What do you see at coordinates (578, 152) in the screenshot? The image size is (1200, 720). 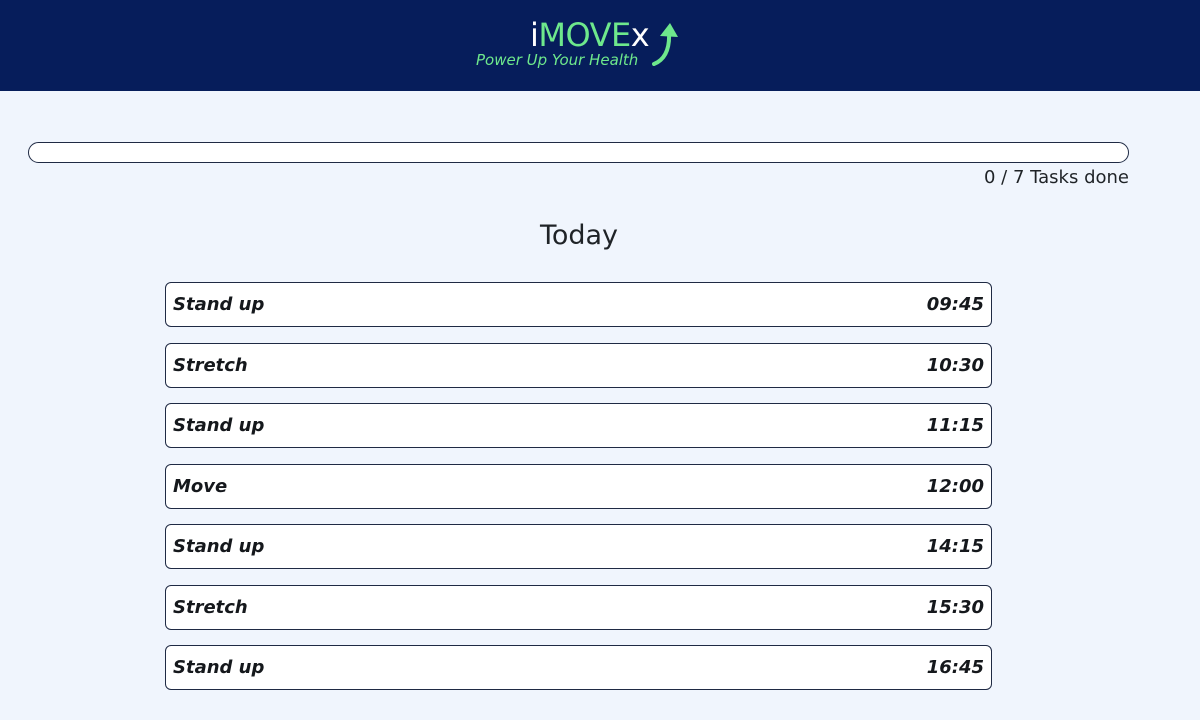 I see `progress-bar` at bounding box center [578, 152].